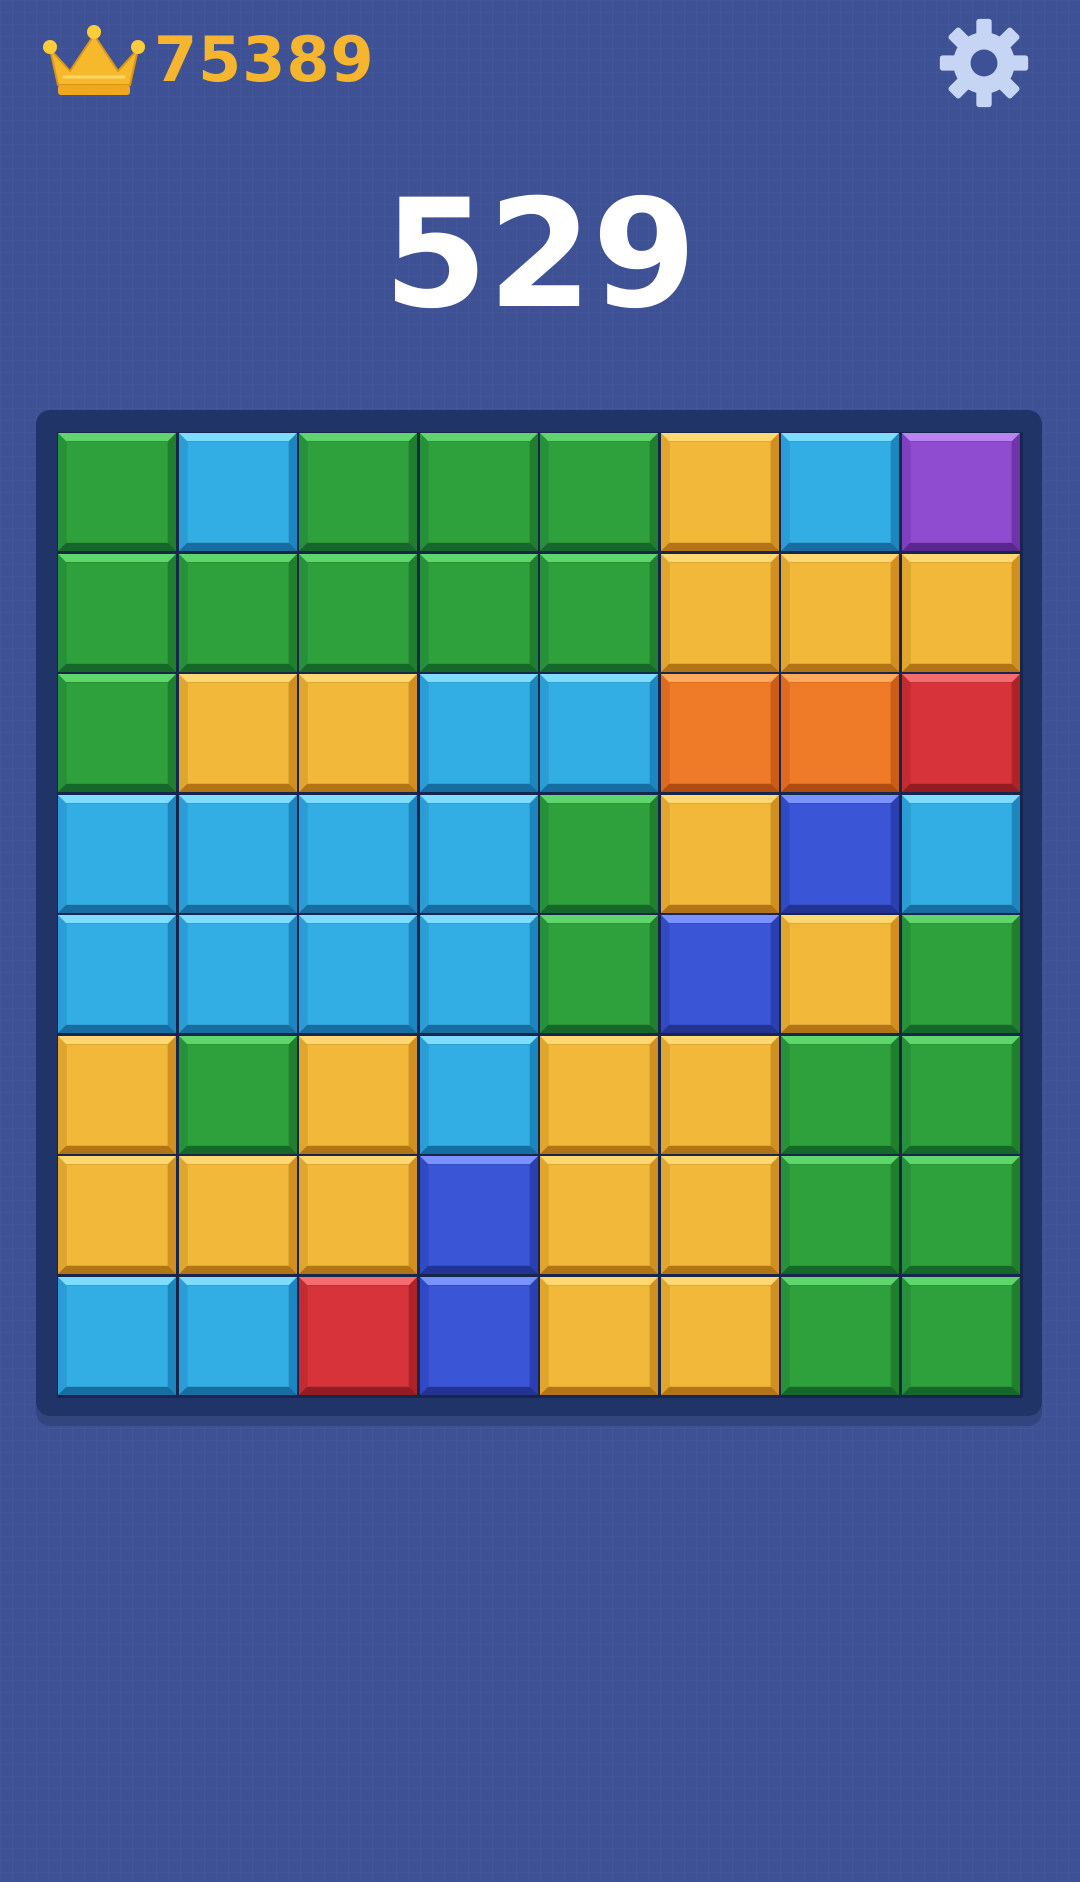 The image size is (1080, 1882). I want to click on best-score-display: 75389, so click(207, 60).